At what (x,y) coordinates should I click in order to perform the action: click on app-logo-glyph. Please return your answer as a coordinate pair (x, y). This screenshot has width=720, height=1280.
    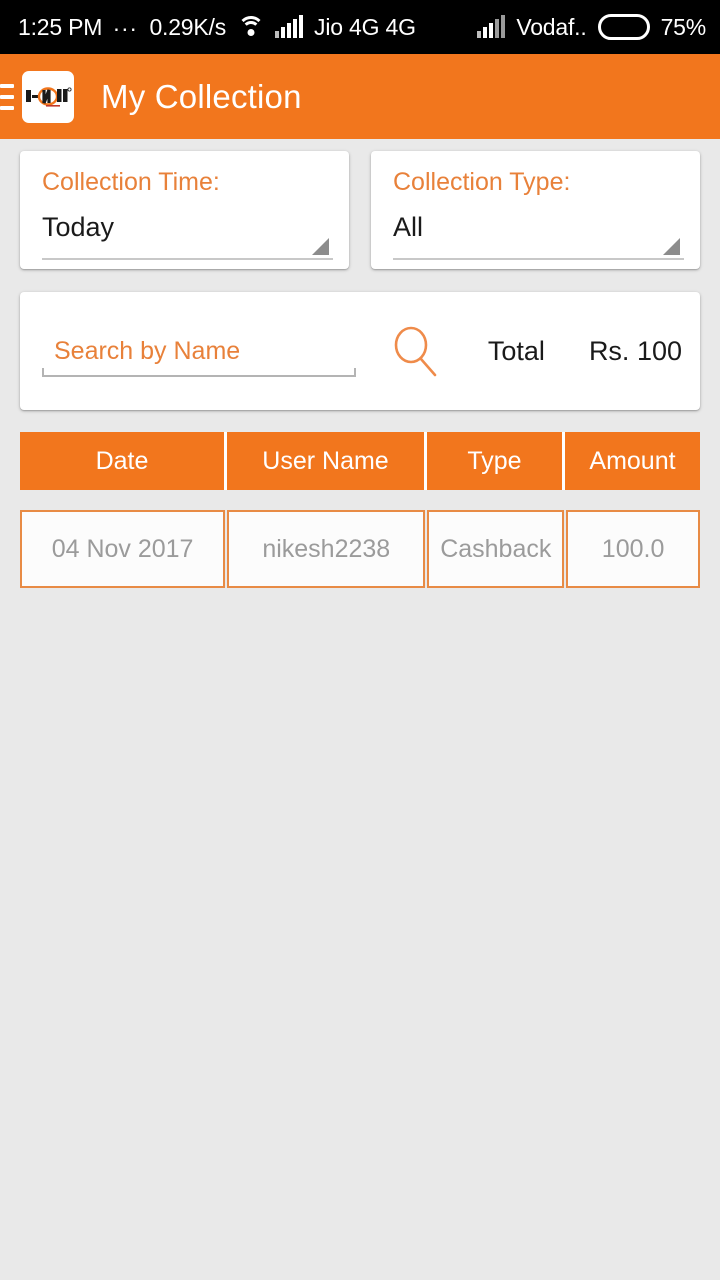
    Looking at the image, I should click on (49, 96).